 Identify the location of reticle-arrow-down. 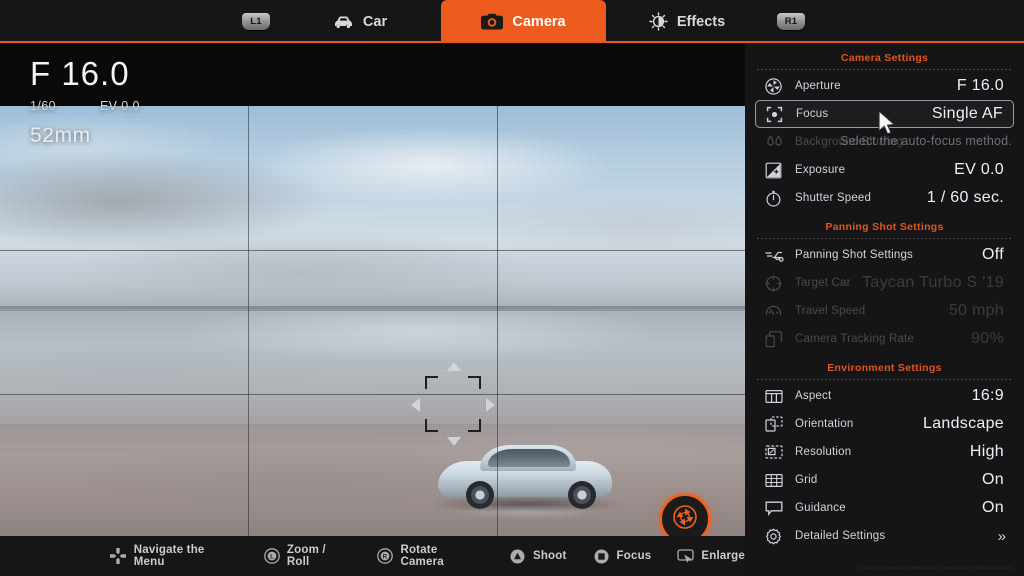
(454, 441).